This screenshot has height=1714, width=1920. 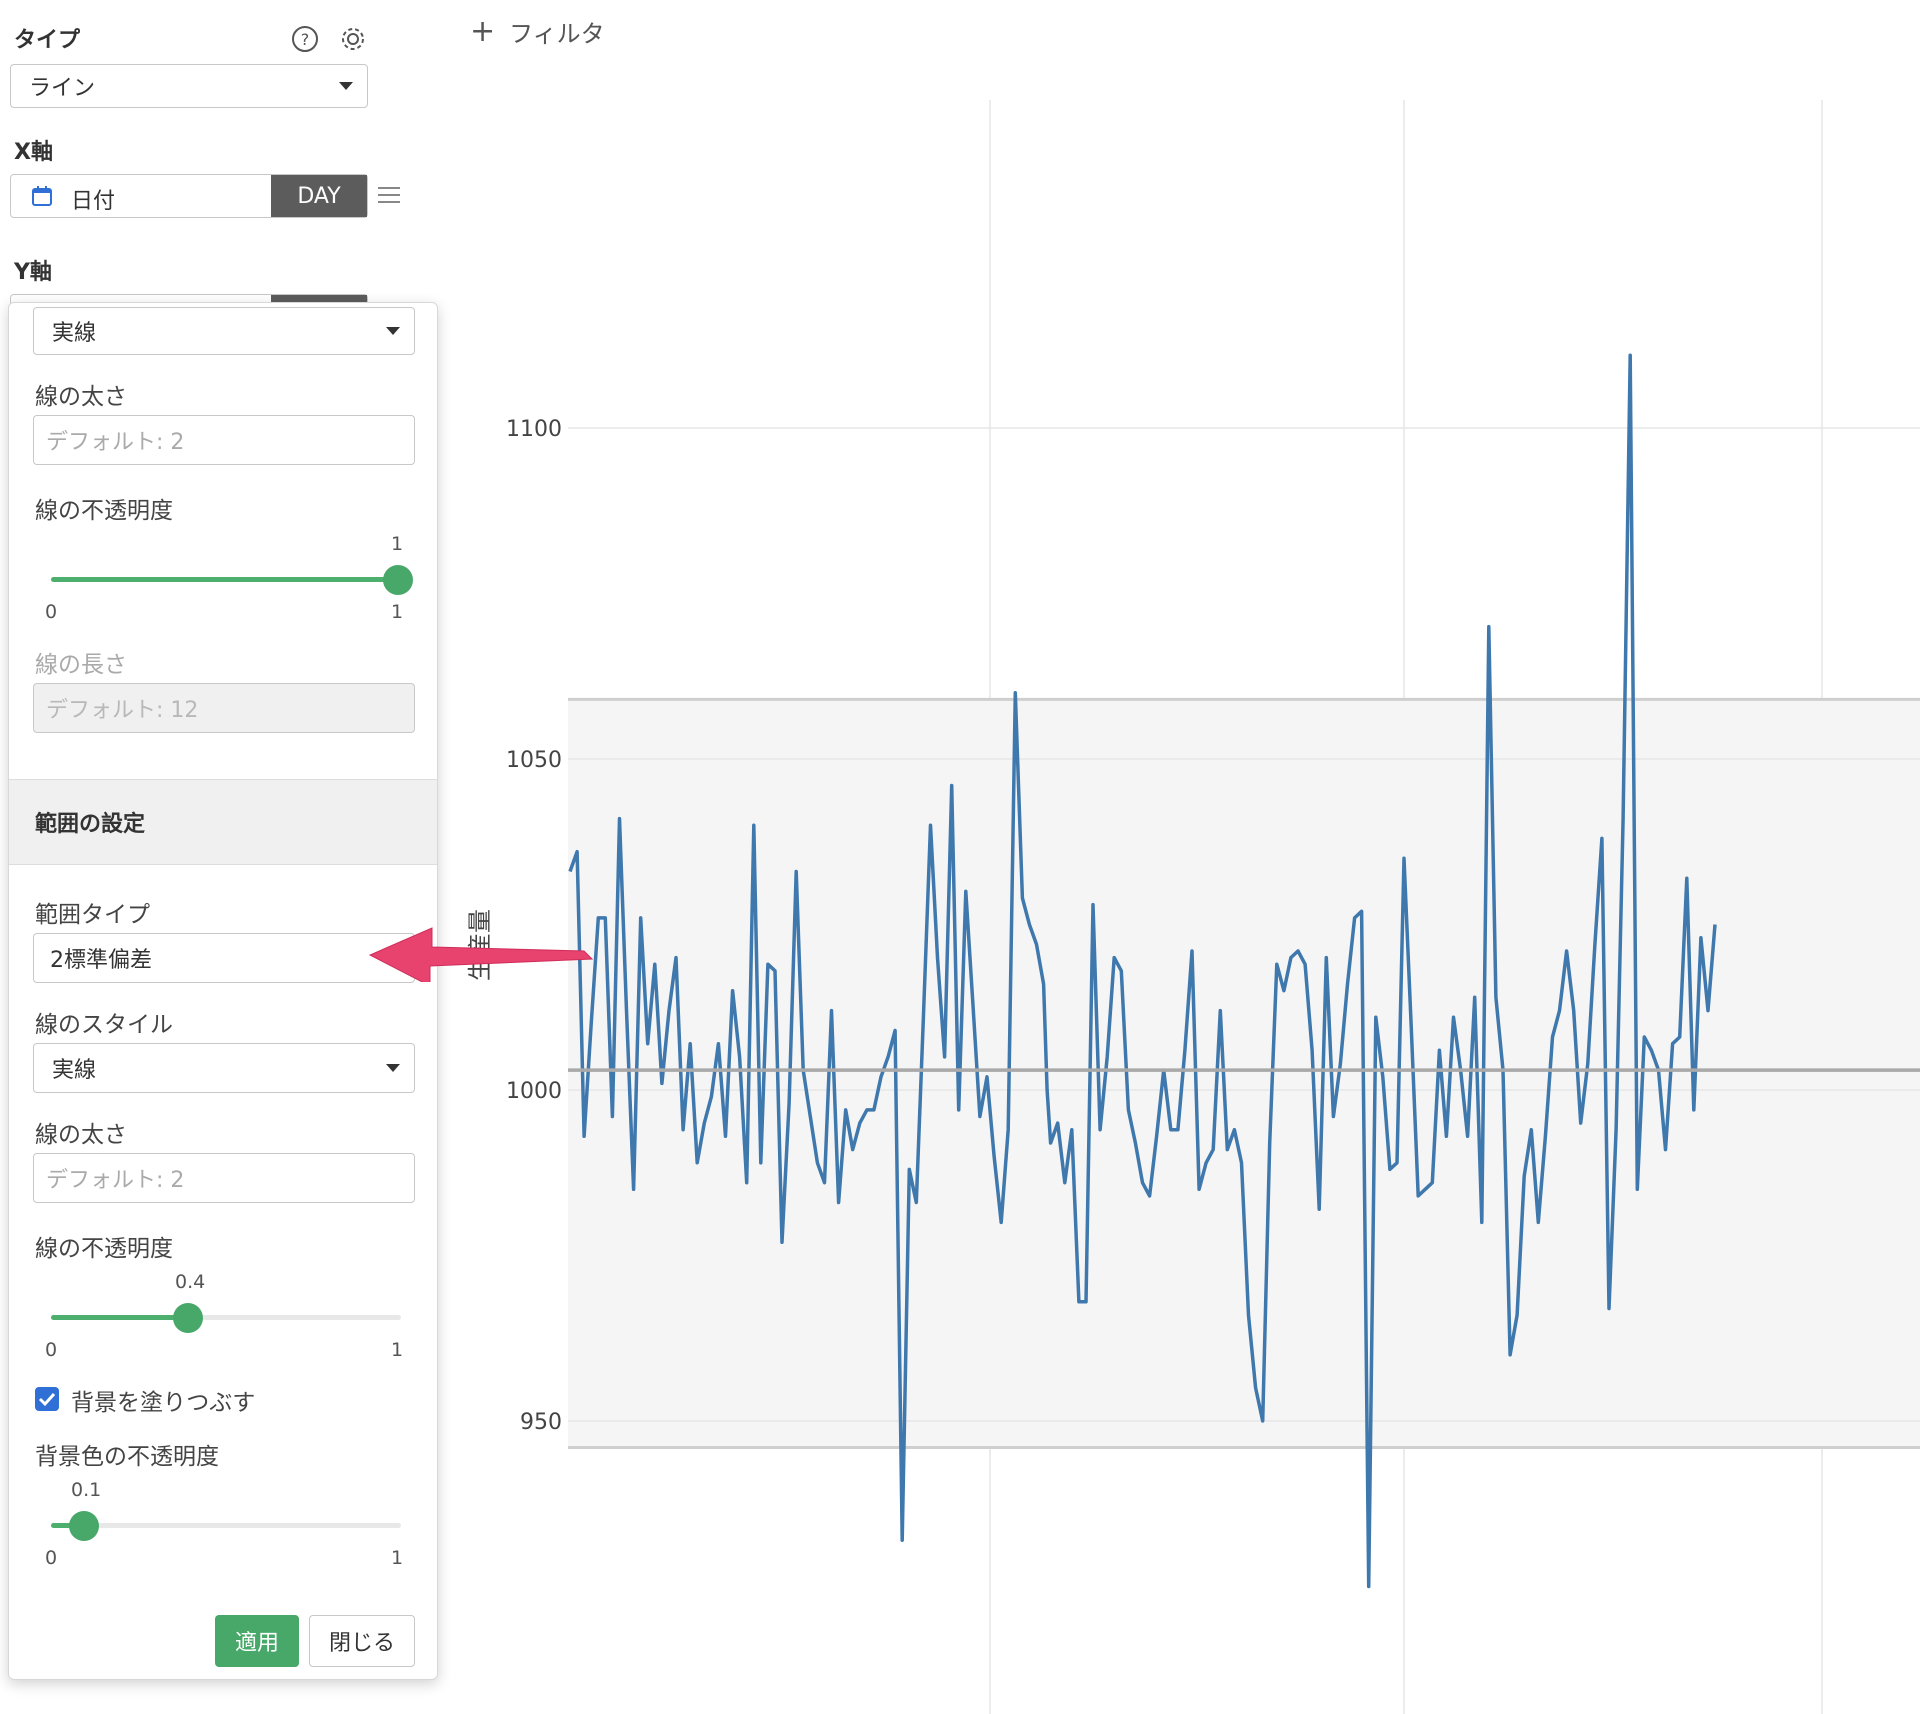 I want to click on range-line-opacity-label: 線の不透明度, so click(x=104, y=1249).